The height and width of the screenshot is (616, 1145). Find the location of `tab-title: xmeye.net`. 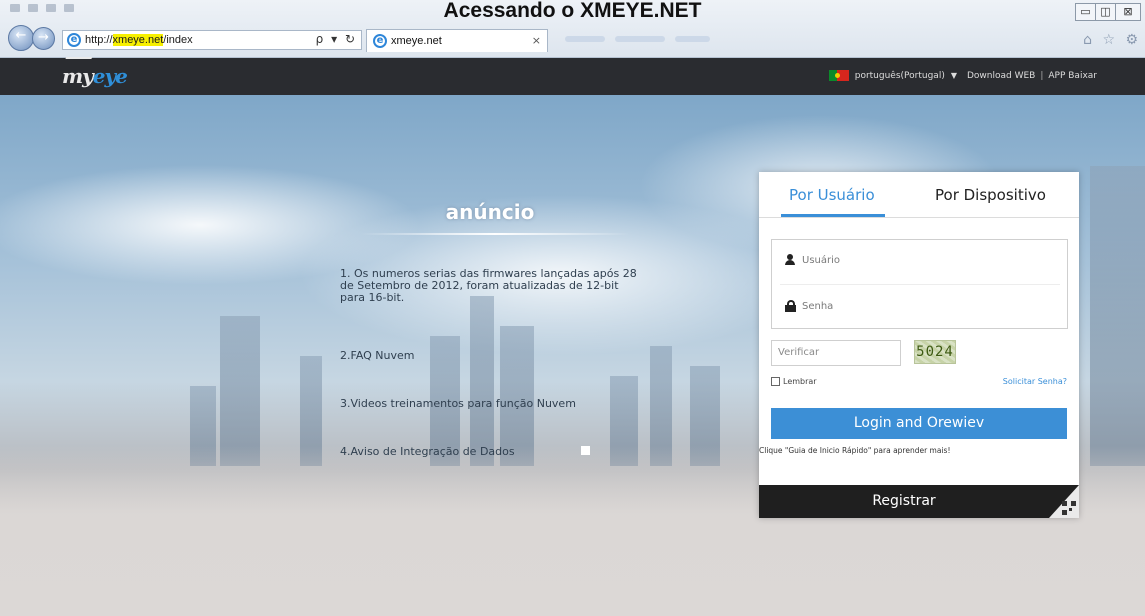

tab-title: xmeye.net is located at coordinates (416, 41).